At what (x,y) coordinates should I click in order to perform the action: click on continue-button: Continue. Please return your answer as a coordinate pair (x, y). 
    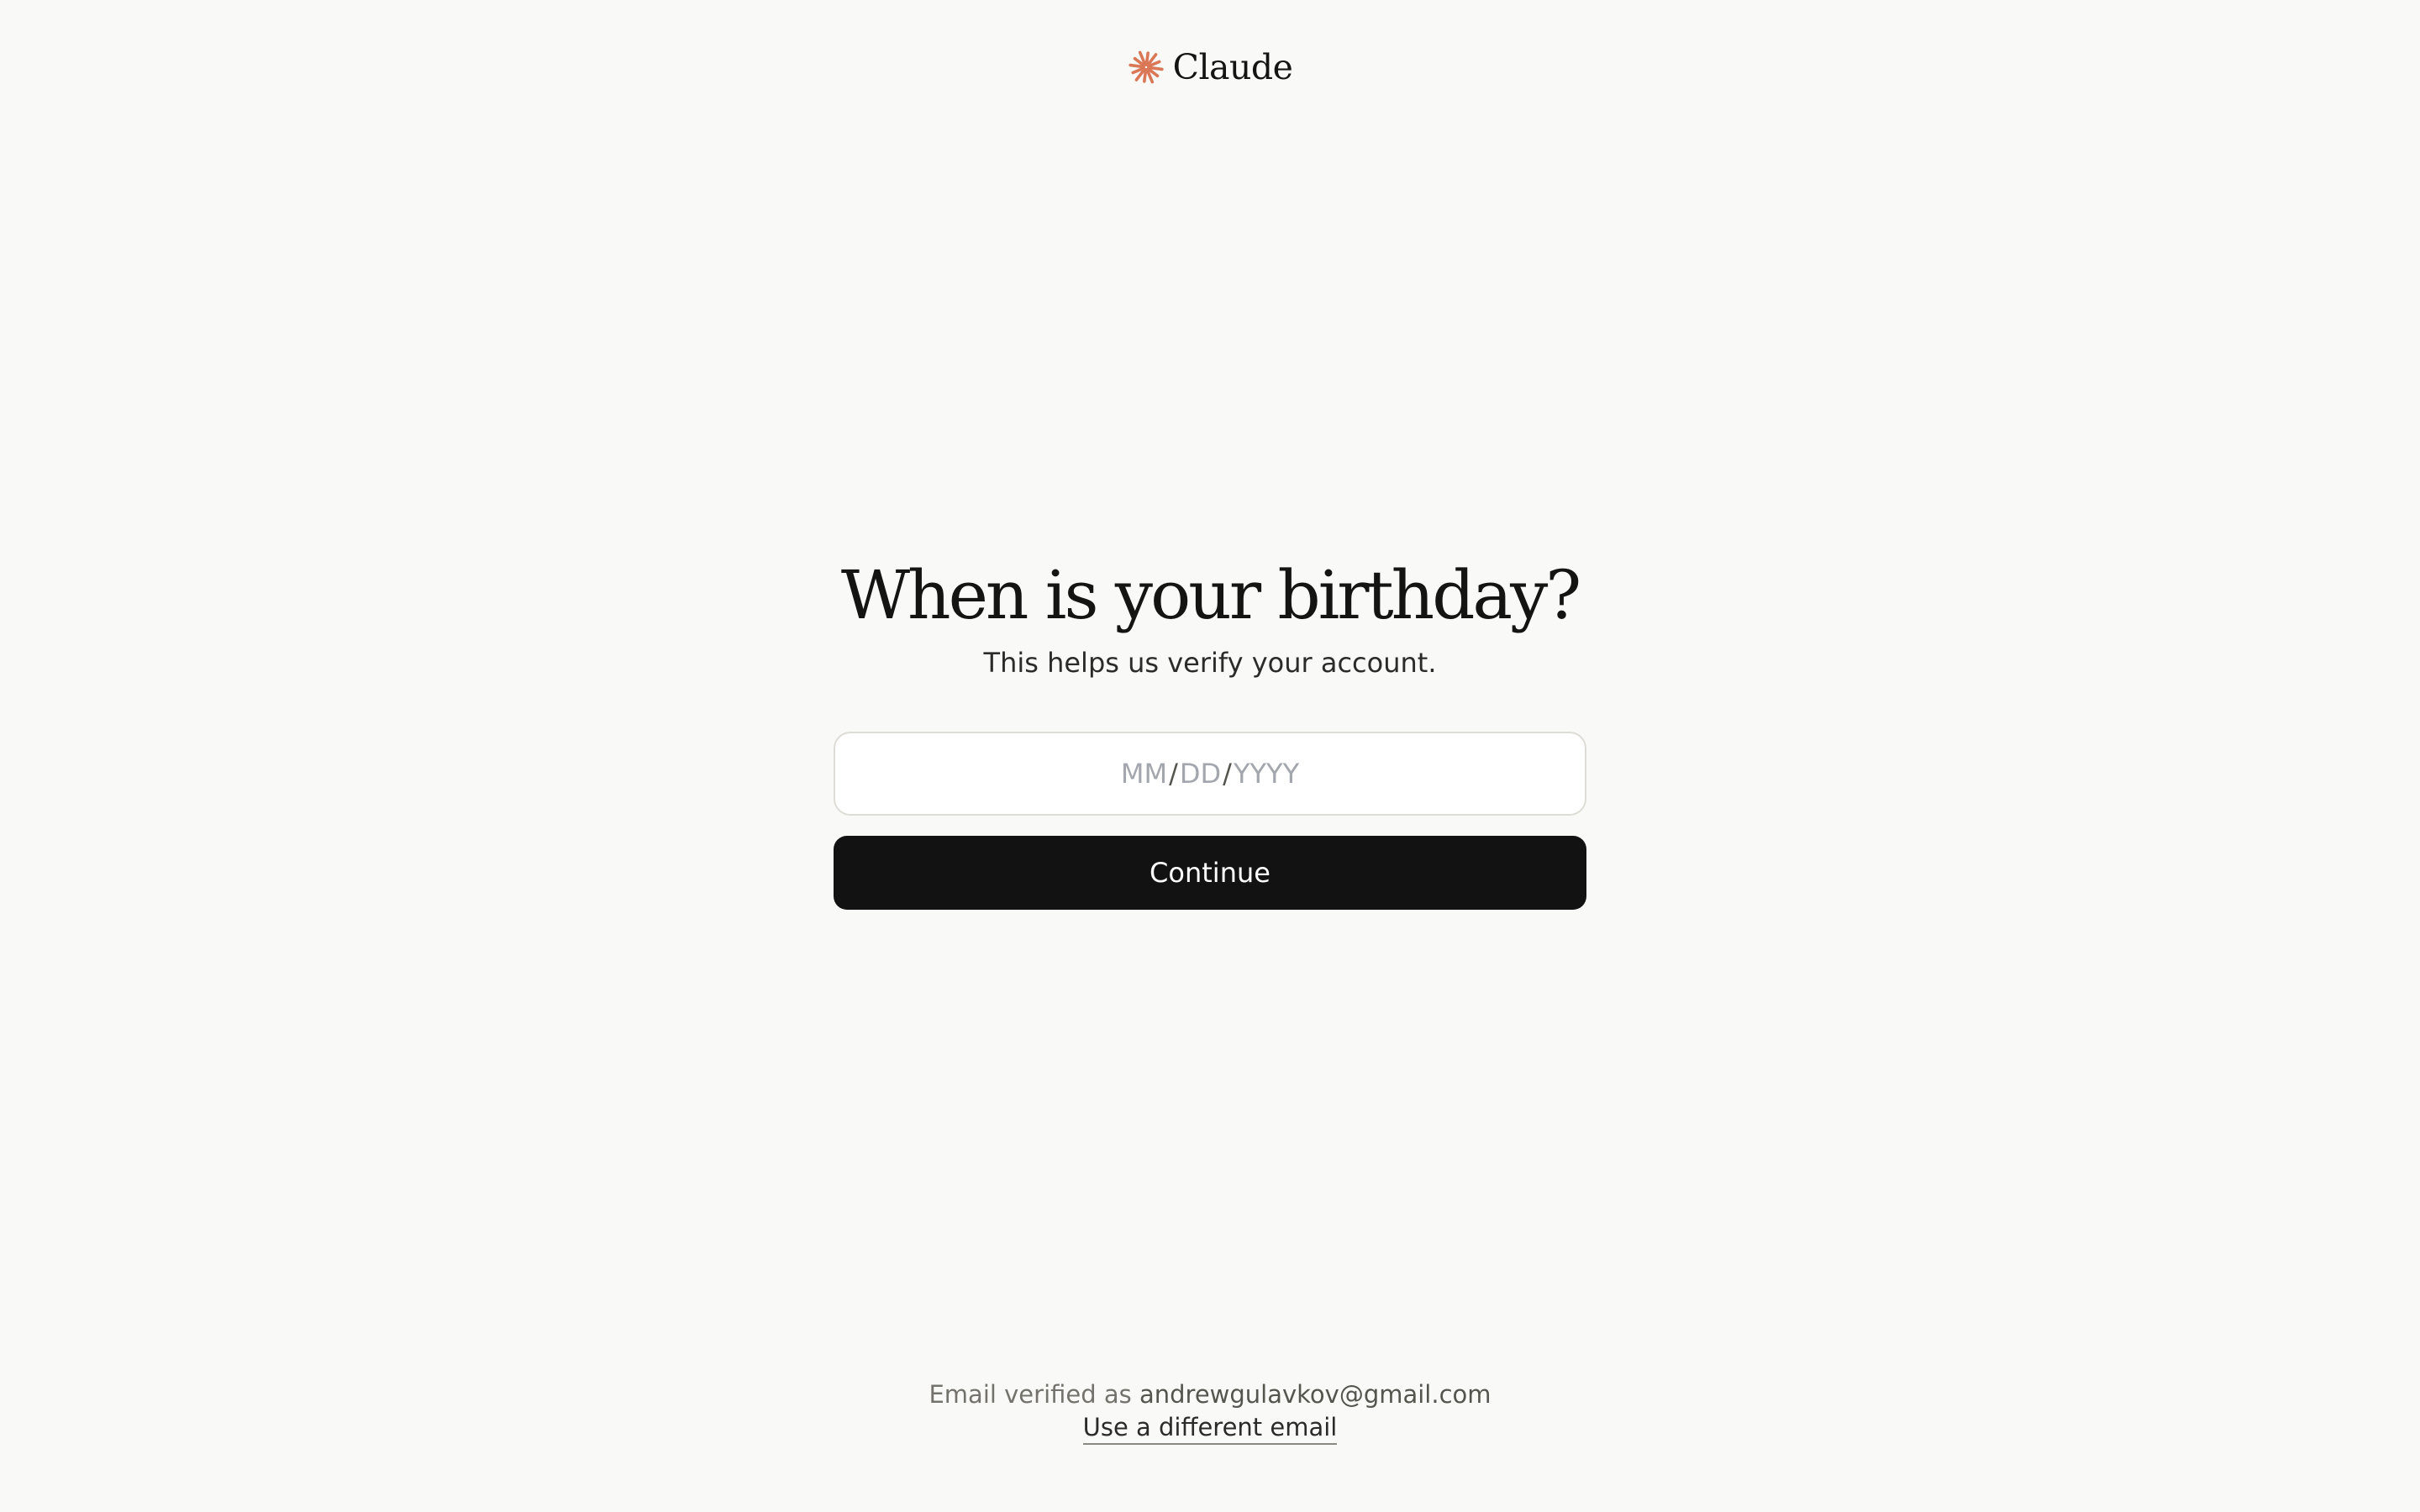
    Looking at the image, I should click on (1210, 873).